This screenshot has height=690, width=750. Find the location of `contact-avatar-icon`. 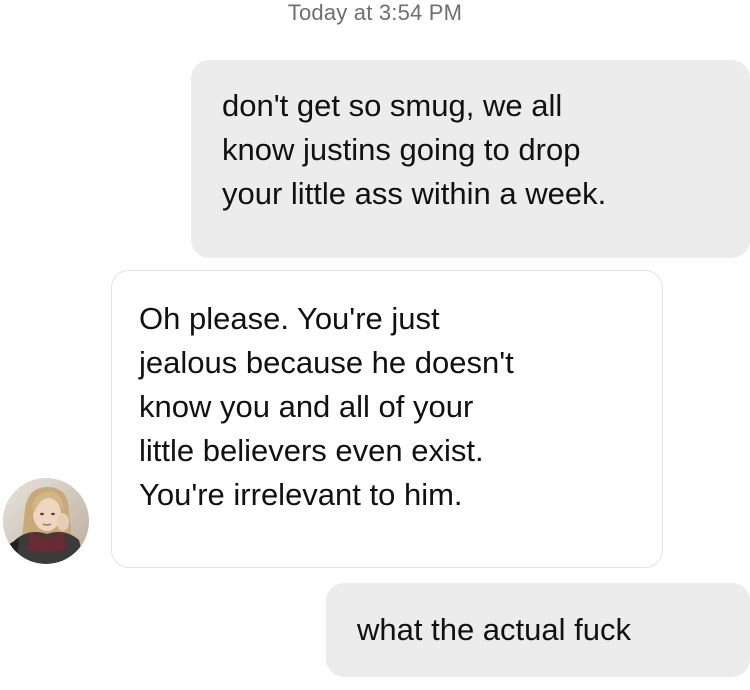

contact-avatar-icon is located at coordinates (46, 521).